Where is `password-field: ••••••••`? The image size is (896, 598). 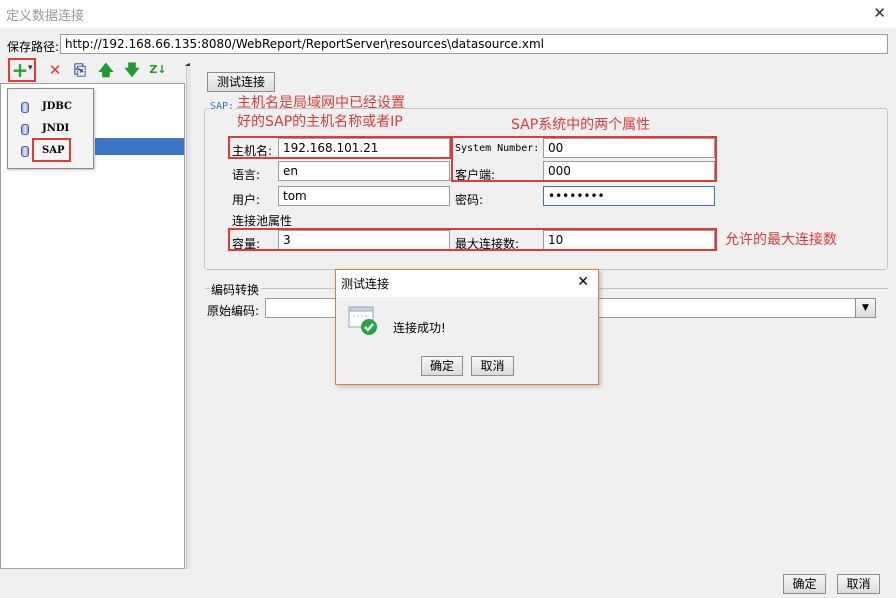 password-field: •••••••• is located at coordinates (629, 196).